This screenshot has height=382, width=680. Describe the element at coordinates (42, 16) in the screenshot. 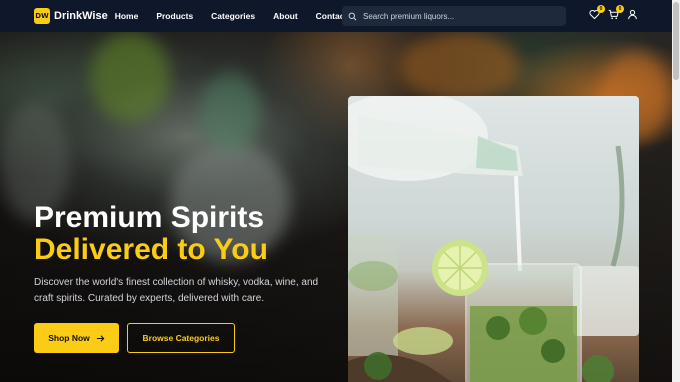

I see `logo-badge: DW` at that location.